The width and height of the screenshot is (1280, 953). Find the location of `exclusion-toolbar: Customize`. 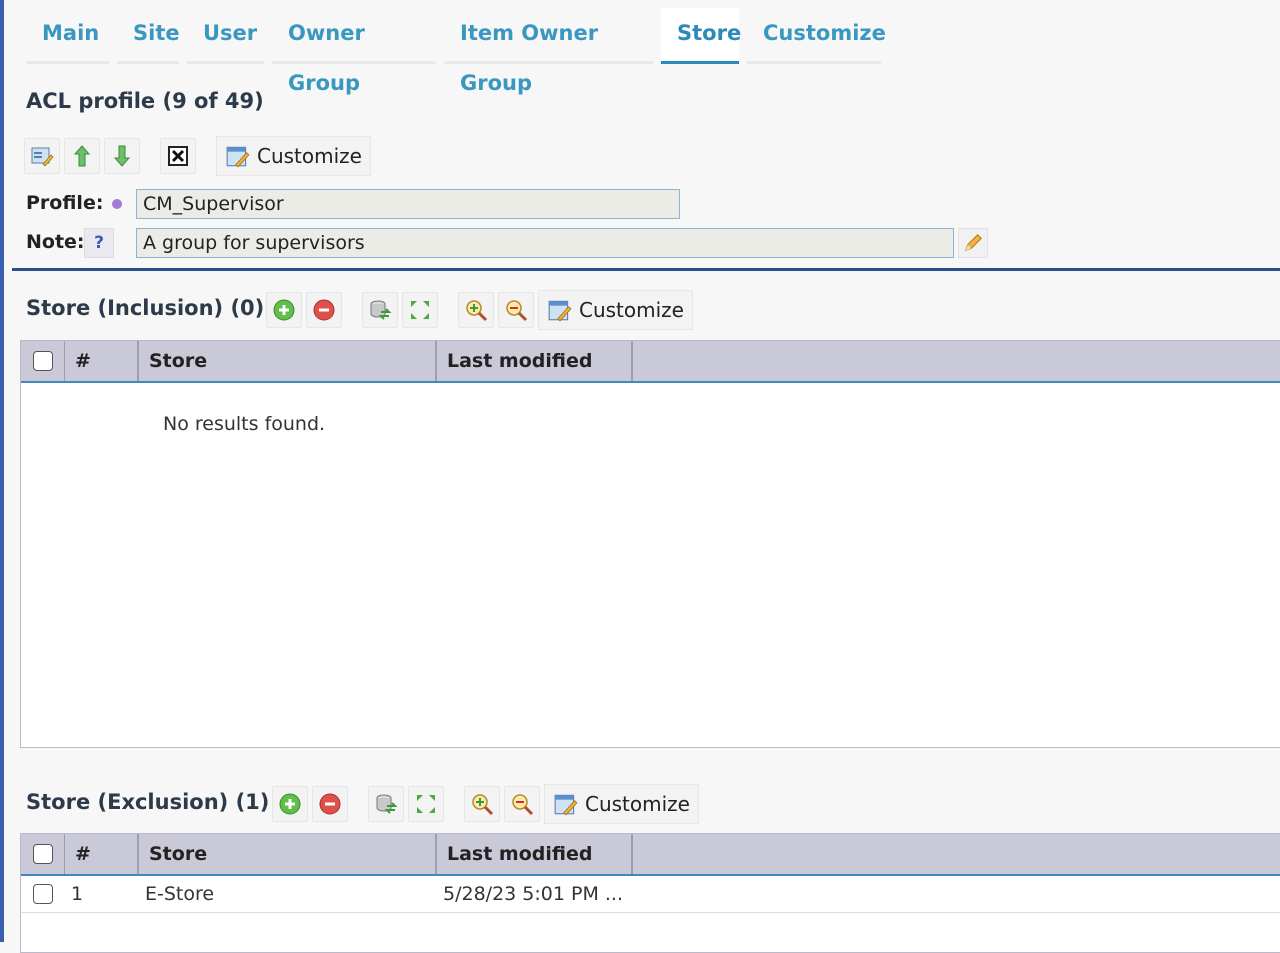

exclusion-toolbar: Customize is located at coordinates (485, 804).